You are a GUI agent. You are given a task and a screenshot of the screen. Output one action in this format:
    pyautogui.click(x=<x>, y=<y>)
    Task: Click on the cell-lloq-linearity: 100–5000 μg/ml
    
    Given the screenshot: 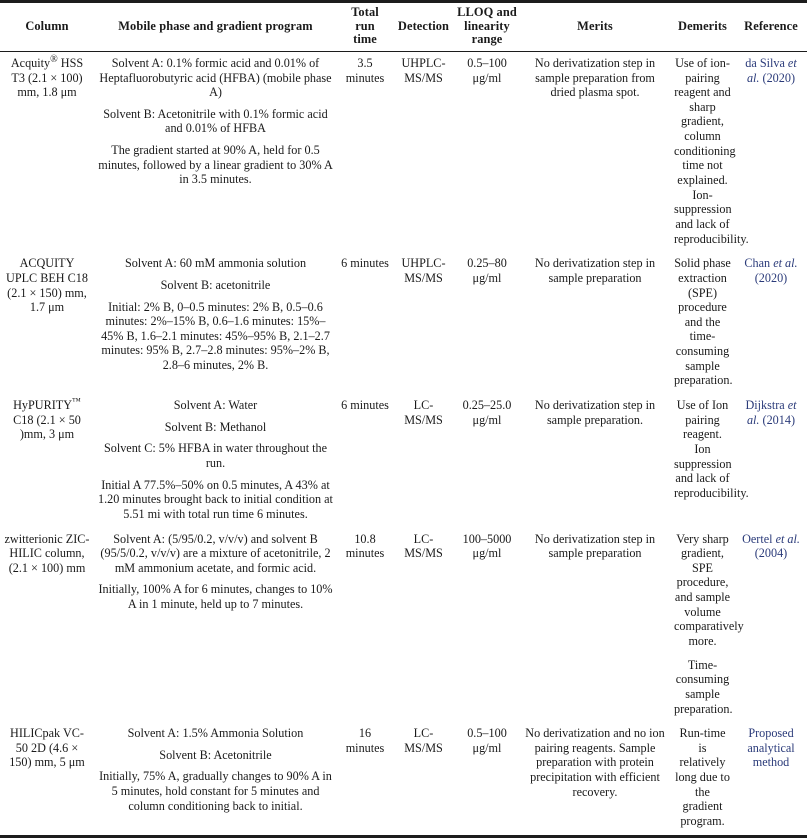 What is the action you would take?
    pyautogui.click(x=487, y=546)
    